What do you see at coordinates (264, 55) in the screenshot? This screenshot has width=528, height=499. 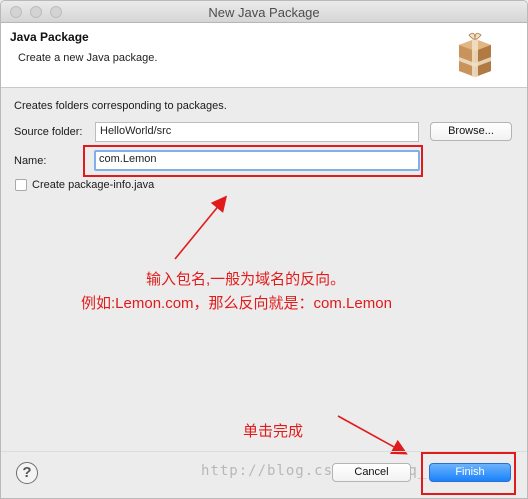 I see `wizard-banner: Java Package Create a new Java package.` at bounding box center [264, 55].